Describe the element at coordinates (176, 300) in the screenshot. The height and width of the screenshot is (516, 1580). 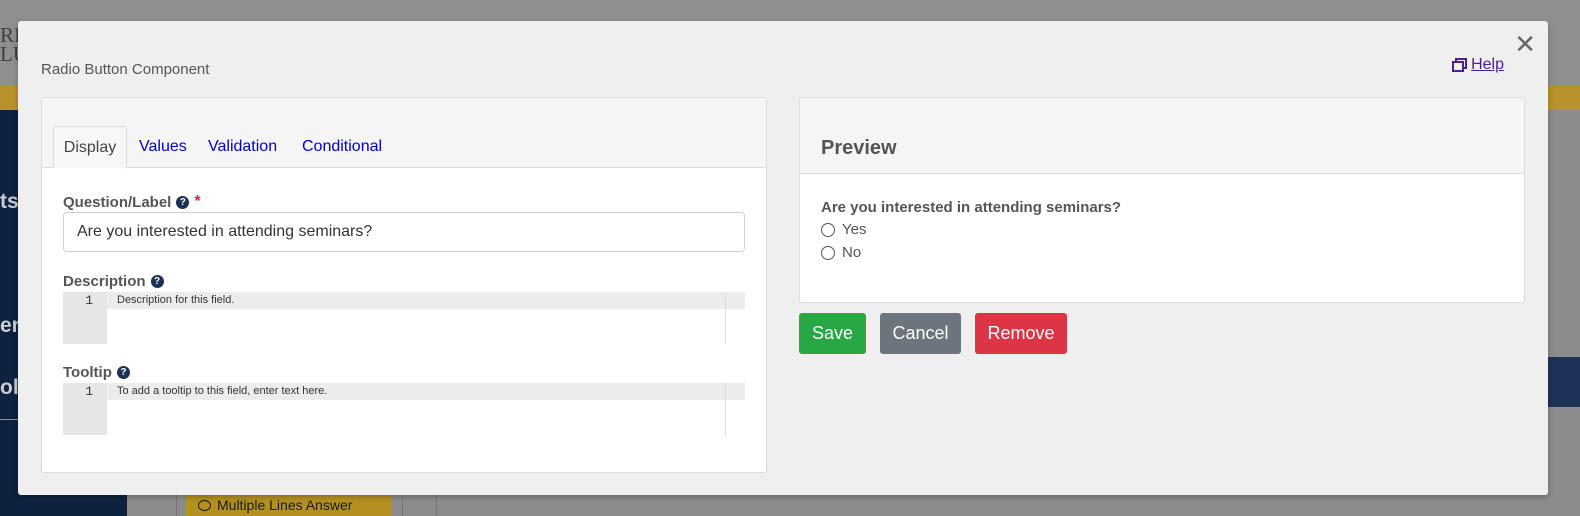
I see `description-placeholder: Description for this field.` at that location.